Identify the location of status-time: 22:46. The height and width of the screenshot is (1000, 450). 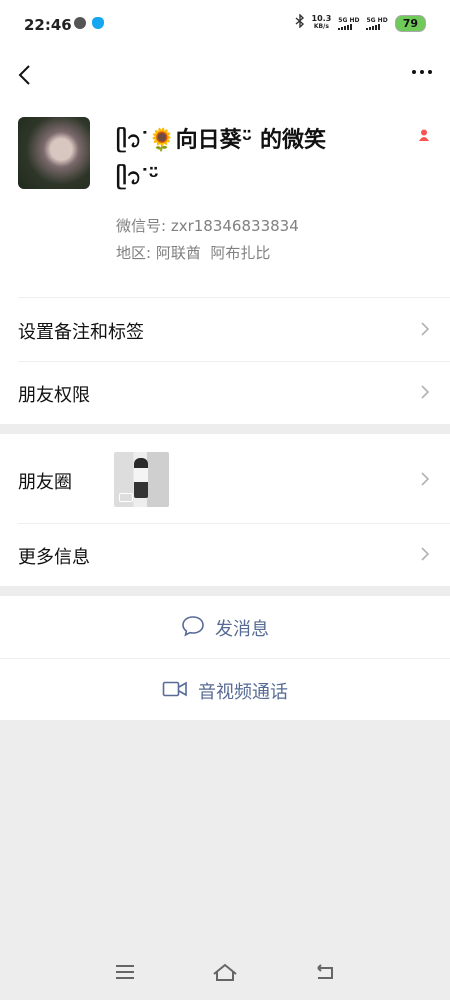
(48, 25).